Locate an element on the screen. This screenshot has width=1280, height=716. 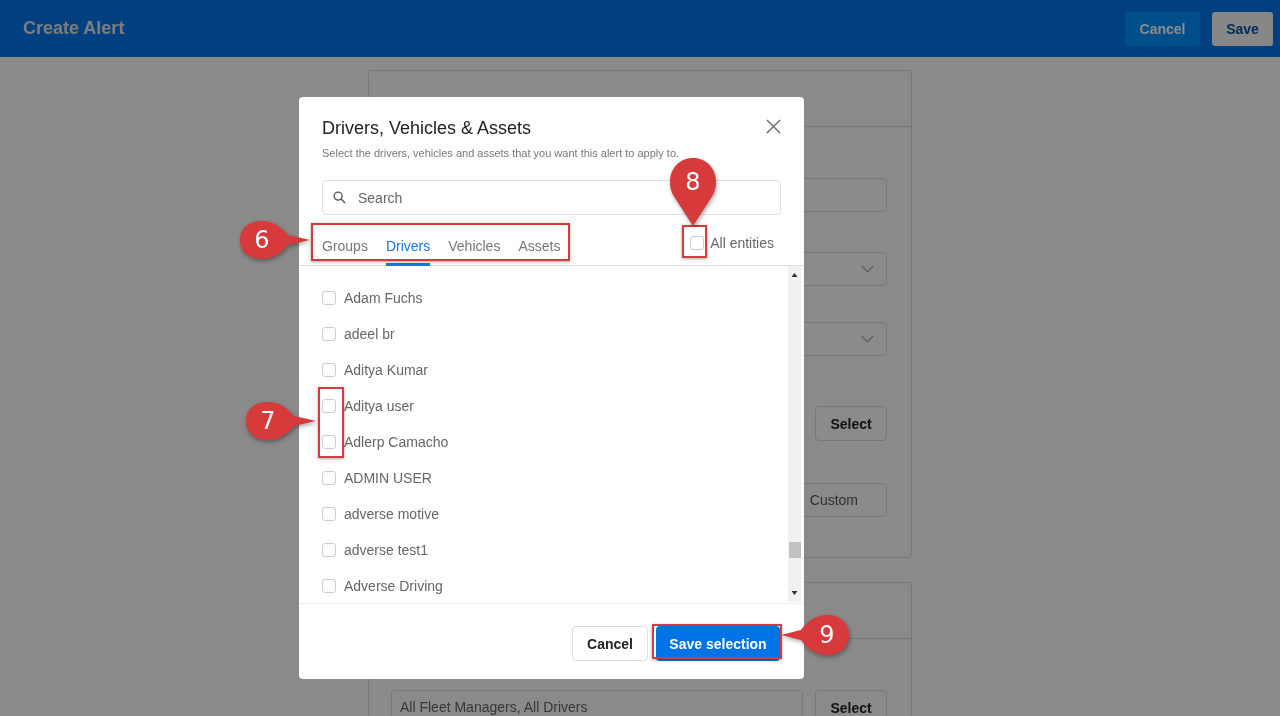
page-title: Create Alert is located at coordinates (74, 28).